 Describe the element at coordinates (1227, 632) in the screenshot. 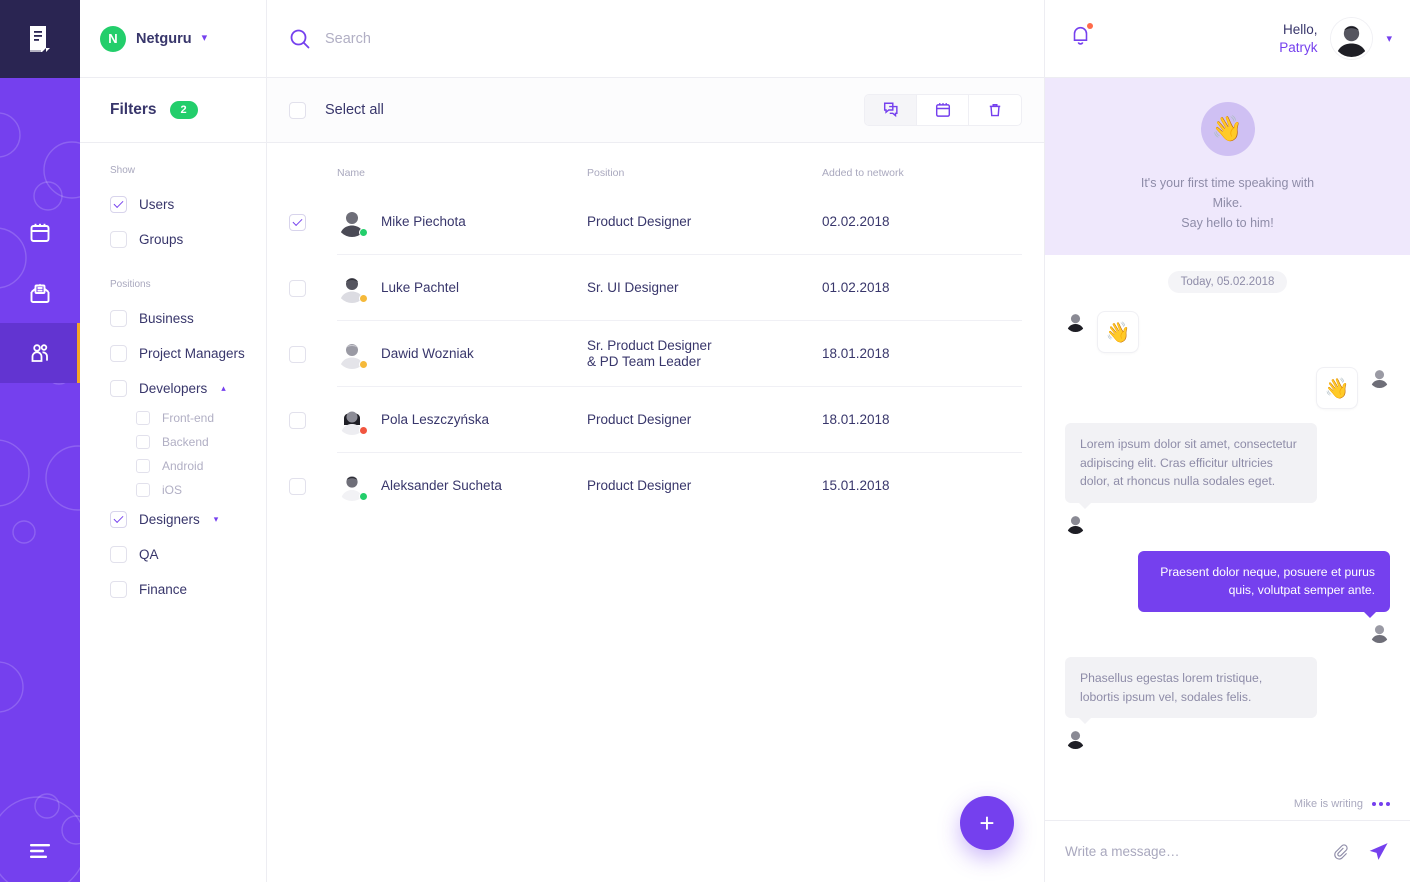

I see `chat-message-avatar` at that location.